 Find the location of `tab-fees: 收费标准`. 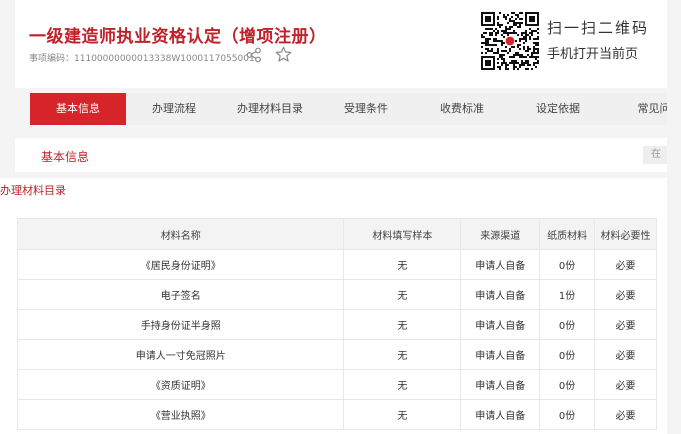

tab-fees: 收费标准 is located at coordinates (462, 109).